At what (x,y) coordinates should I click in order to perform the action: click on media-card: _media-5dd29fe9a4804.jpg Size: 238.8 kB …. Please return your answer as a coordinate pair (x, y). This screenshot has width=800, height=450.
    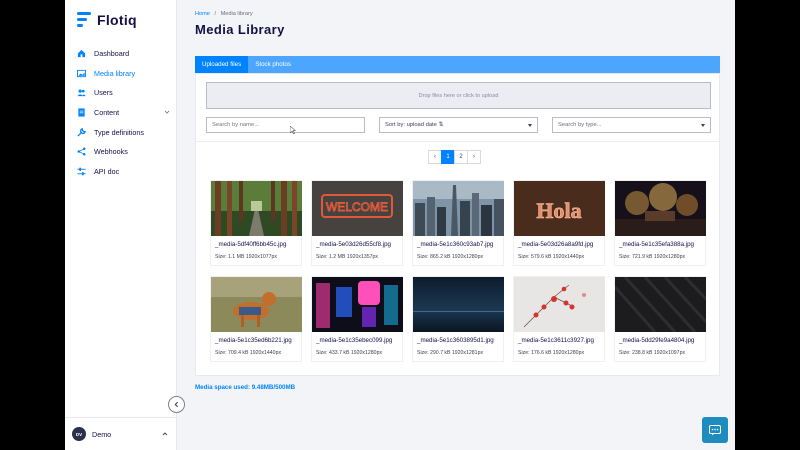
    Looking at the image, I should click on (660, 319).